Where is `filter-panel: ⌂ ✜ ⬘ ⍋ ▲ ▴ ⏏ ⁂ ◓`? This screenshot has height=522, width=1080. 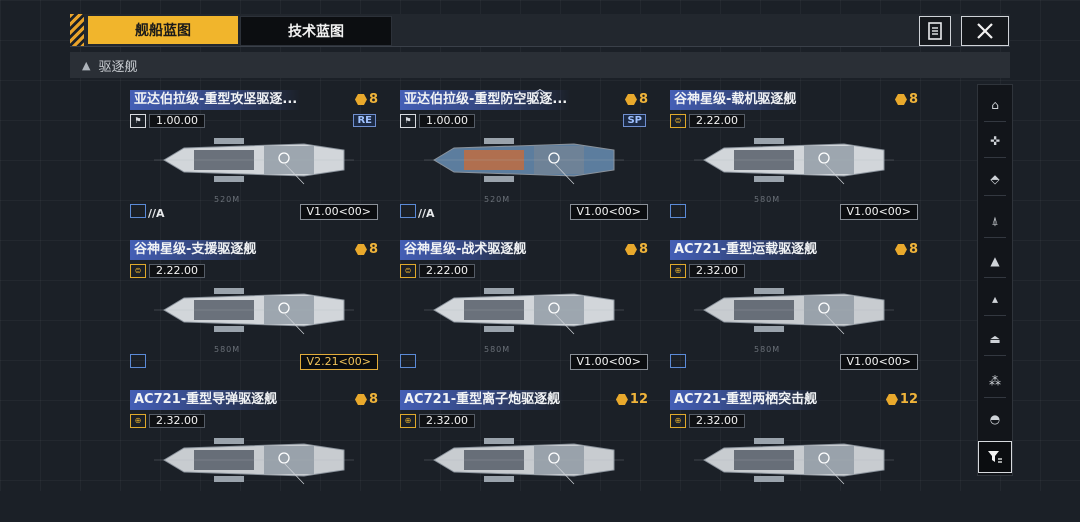 filter-panel: ⌂ ✜ ⬘ ⍋ ▲ ▴ ⏏ ⁂ ◓ is located at coordinates (995, 280).